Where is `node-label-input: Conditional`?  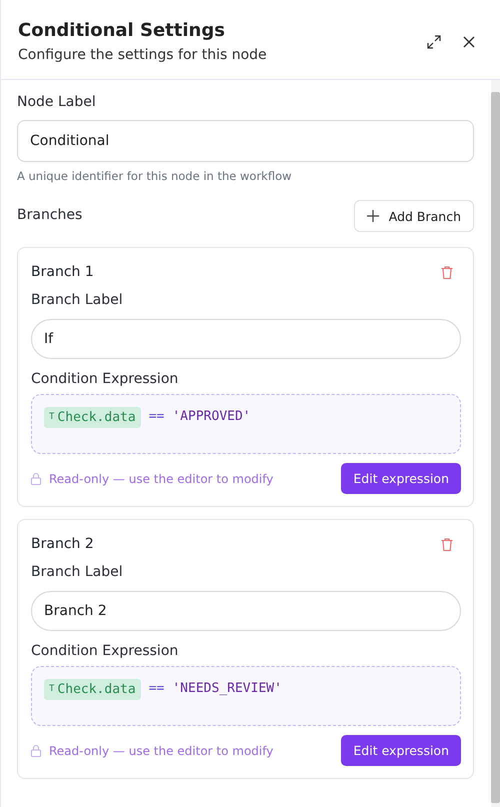
node-label-input: Conditional is located at coordinates (245, 141).